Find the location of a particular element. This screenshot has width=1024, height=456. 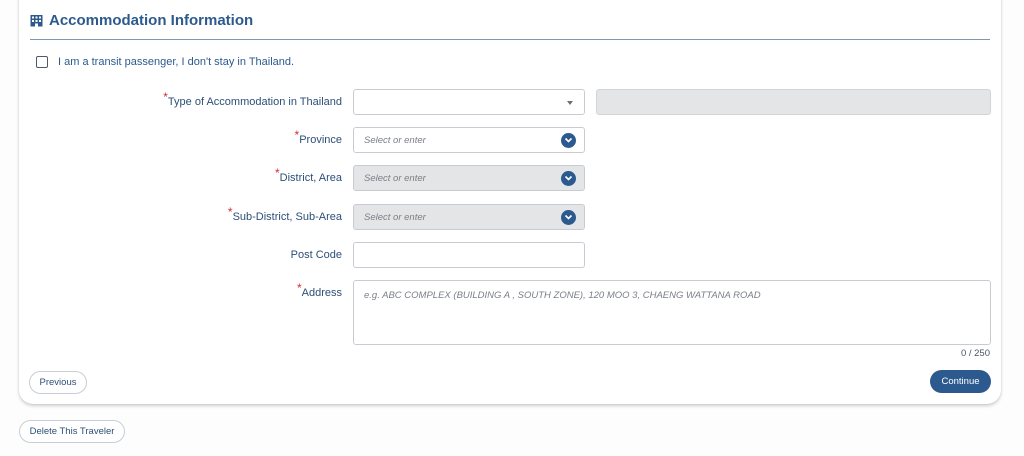

address-label-text: Address is located at coordinates (321, 293).